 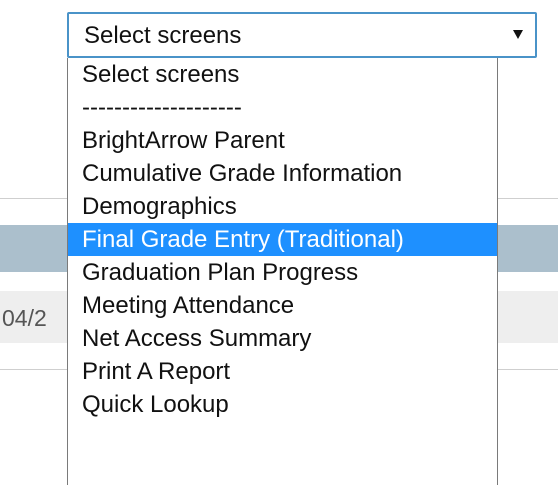 What do you see at coordinates (282, 239) in the screenshot?
I see `option-final-grade-entry: Final Grade Entry (Traditional)` at bounding box center [282, 239].